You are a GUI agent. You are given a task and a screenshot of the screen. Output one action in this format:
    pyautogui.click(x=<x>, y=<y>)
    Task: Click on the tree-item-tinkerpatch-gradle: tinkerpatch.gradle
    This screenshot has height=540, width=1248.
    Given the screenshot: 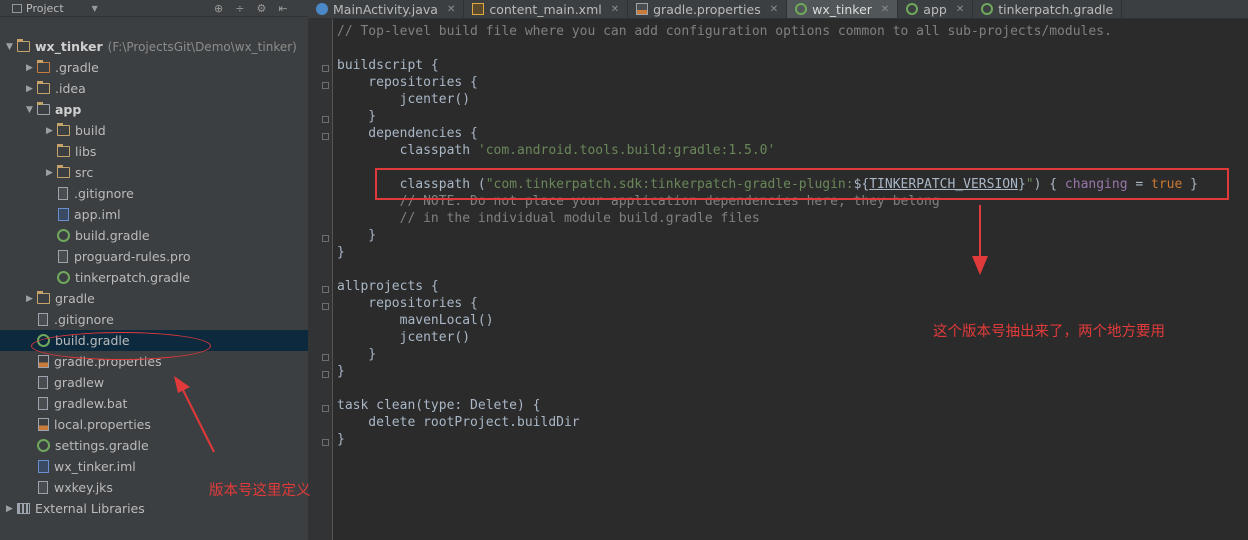 What is the action you would take?
    pyautogui.click(x=180, y=277)
    